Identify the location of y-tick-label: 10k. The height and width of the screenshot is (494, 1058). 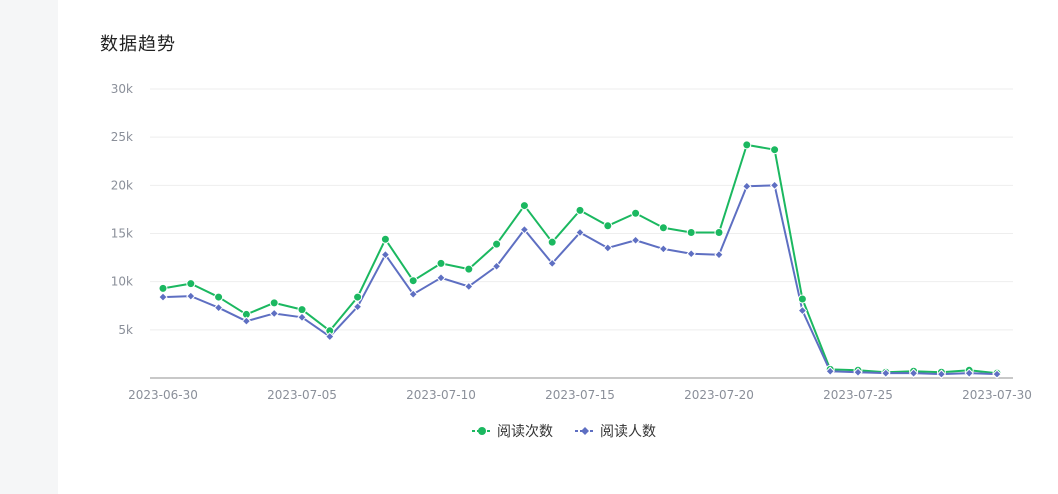
(122, 282).